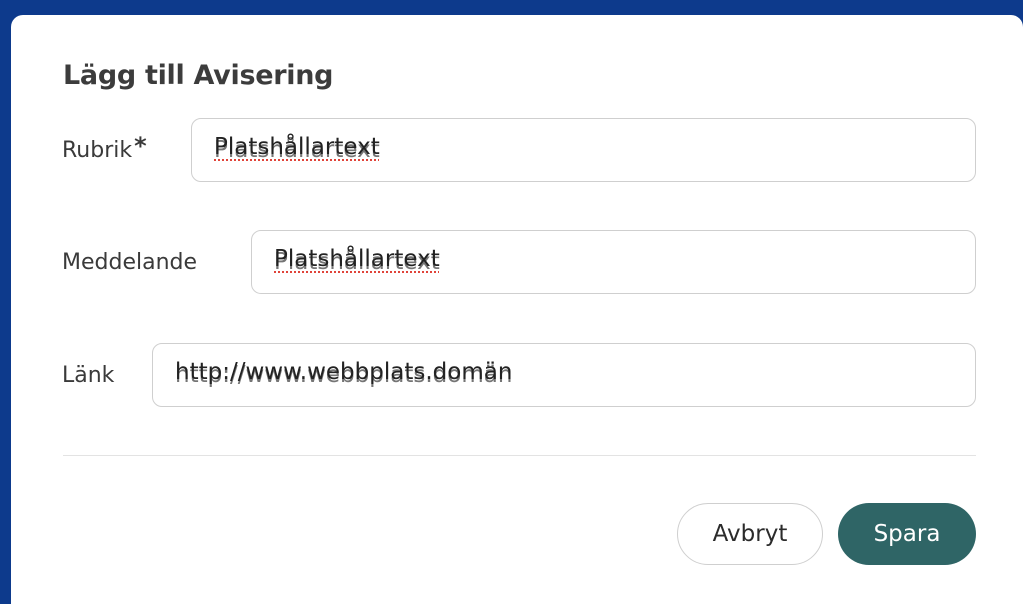 Image resolution: width=1023 pixels, height=604 pixels. Describe the element at coordinates (519, 455) in the screenshot. I see `footer-divider` at that location.